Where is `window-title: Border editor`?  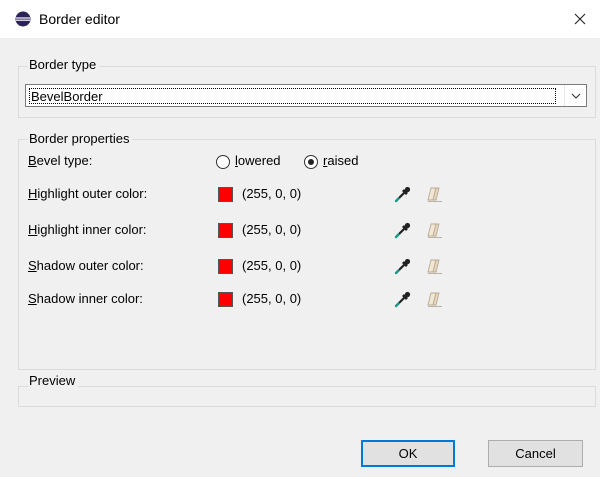 window-title: Border editor is located at coordinates (79, 19).